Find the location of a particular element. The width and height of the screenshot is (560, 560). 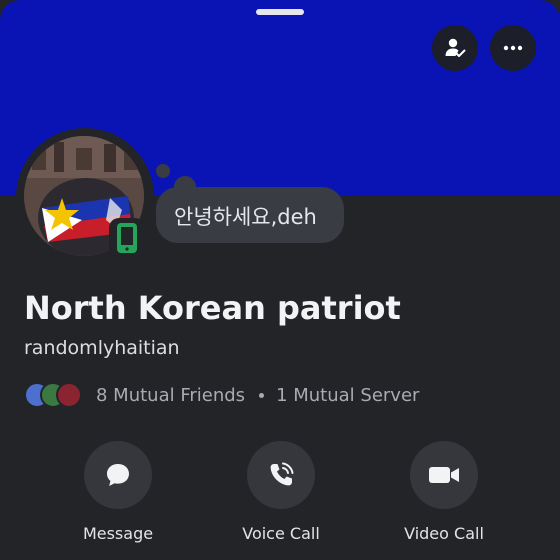

display-name: North Korean patriot is located at coordinates (212, 308).